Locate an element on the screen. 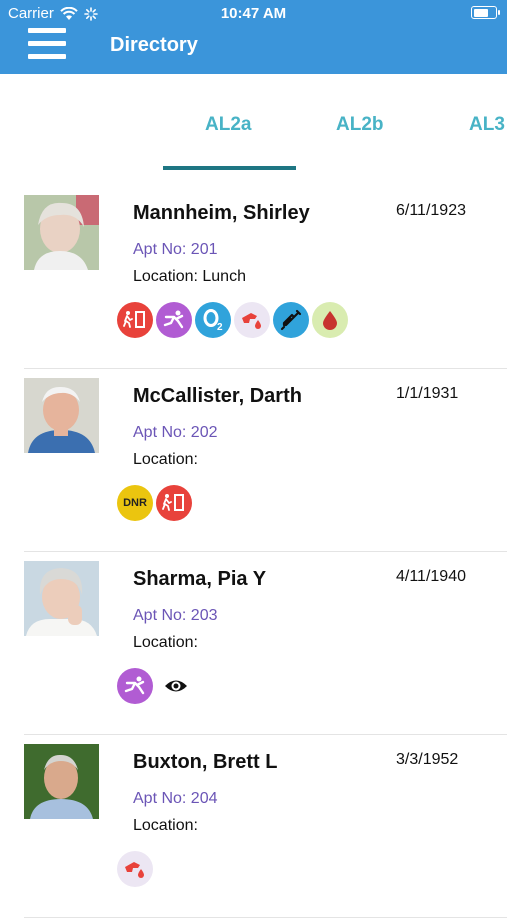 The height and width of the screenshot is (918, 507). resident-apt: Apt No: 203 is located at coordinates (175, 615).